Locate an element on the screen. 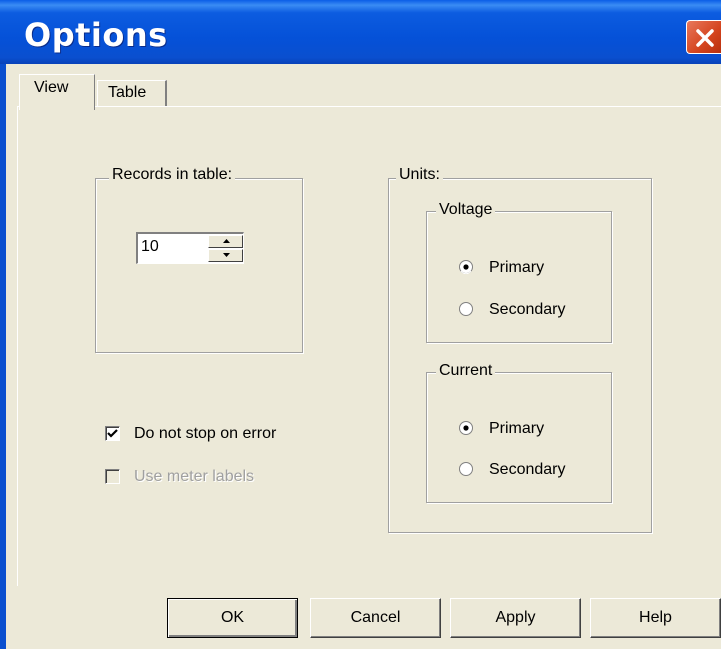 The image size is (721, 649). voltage-primary-label: Primary is located at coordinates (516, 268).